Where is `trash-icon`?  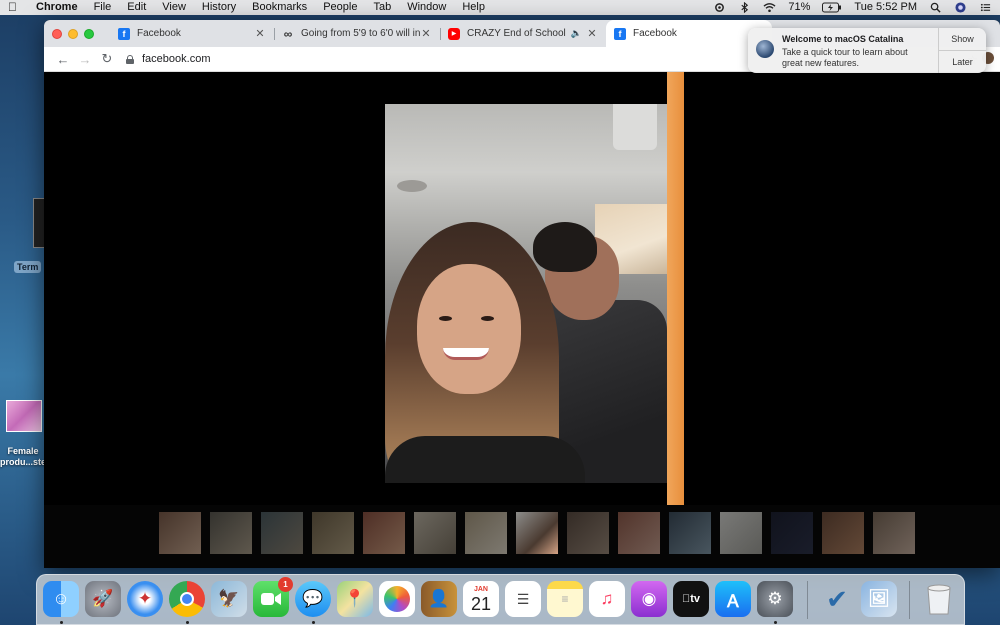 trash-icon is located at coordinates (939, 599).